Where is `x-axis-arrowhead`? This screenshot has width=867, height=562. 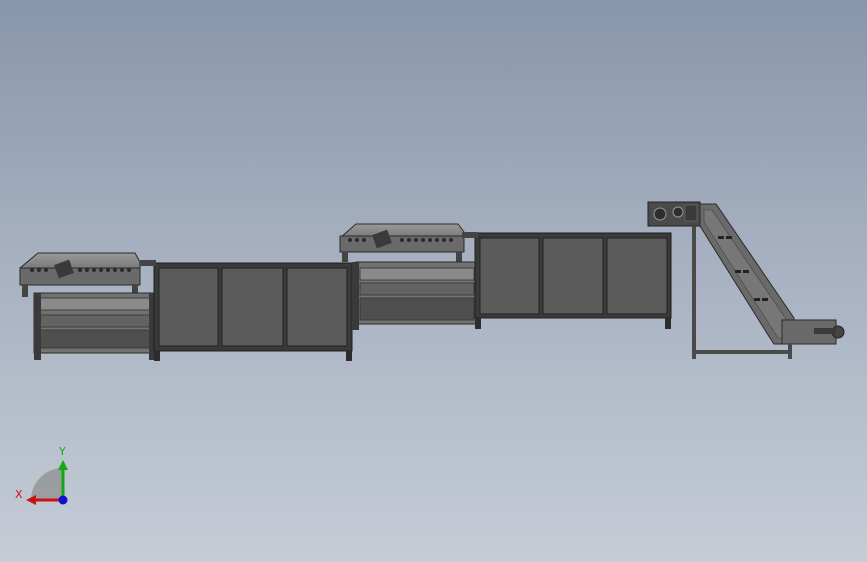 x-axis-arrowhead is located at coordinates (31, 500).